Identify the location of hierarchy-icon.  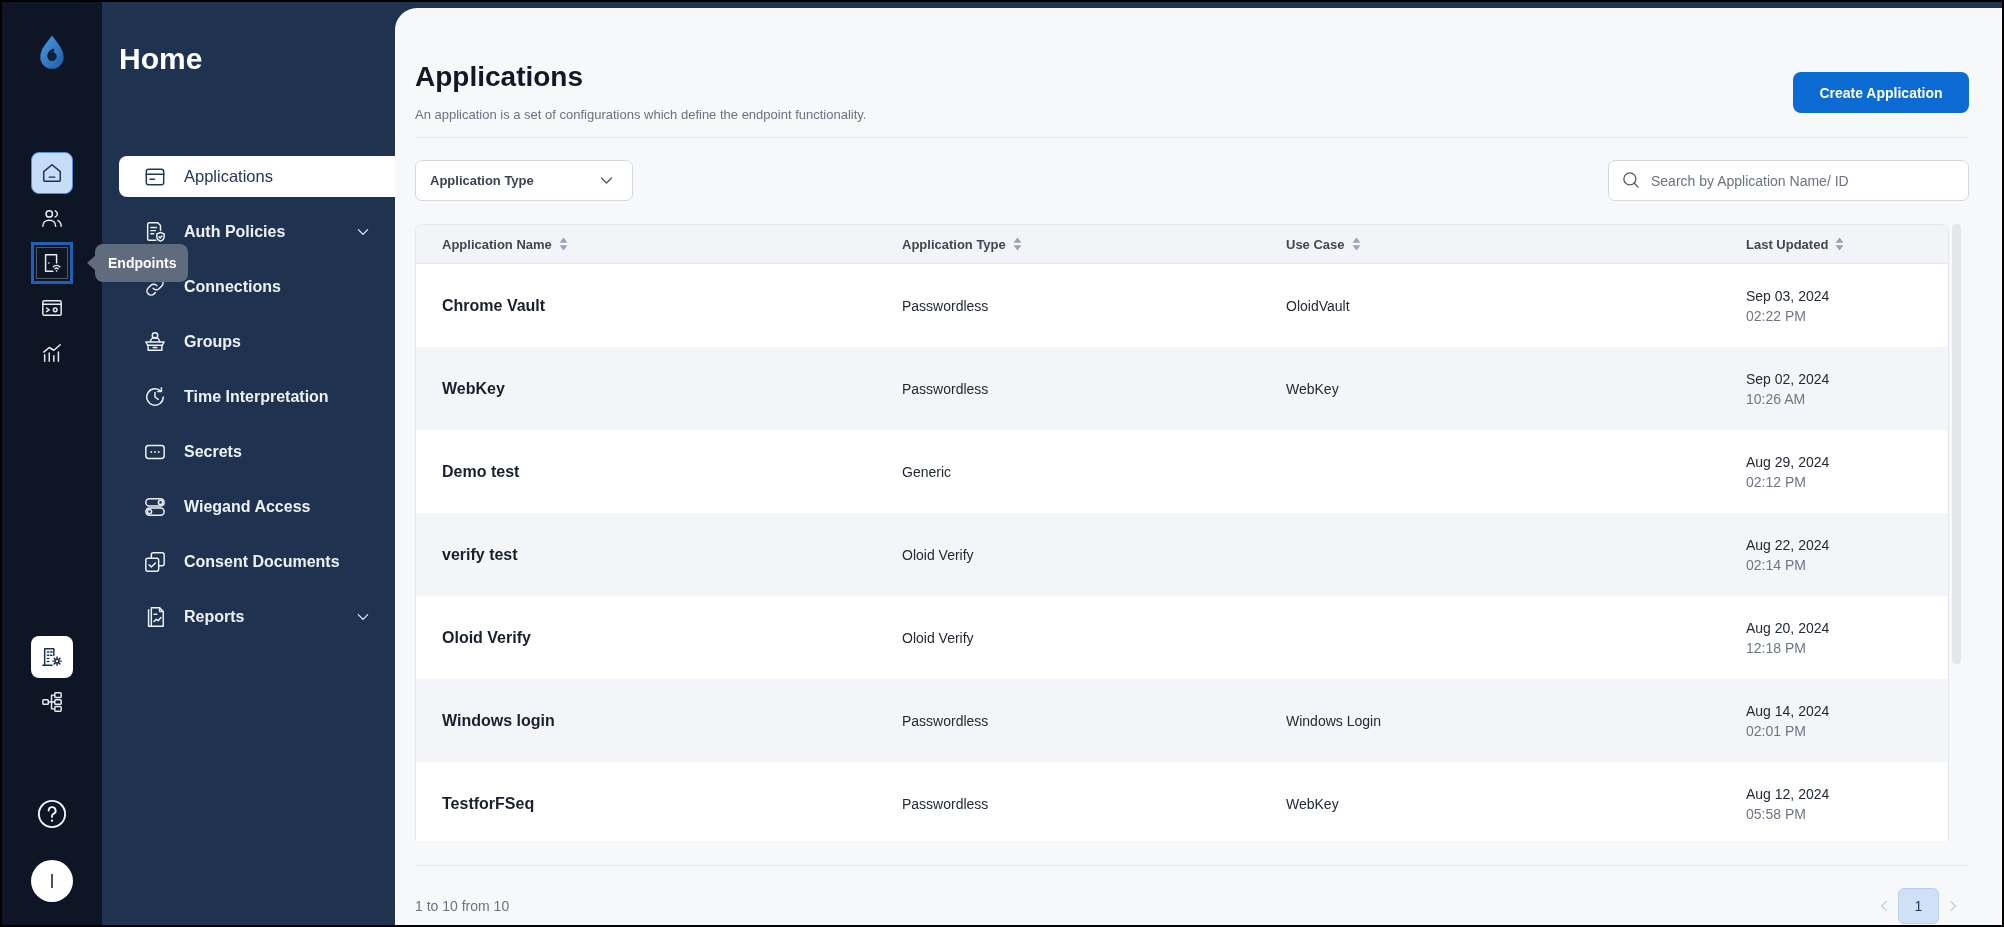
(52, 702).